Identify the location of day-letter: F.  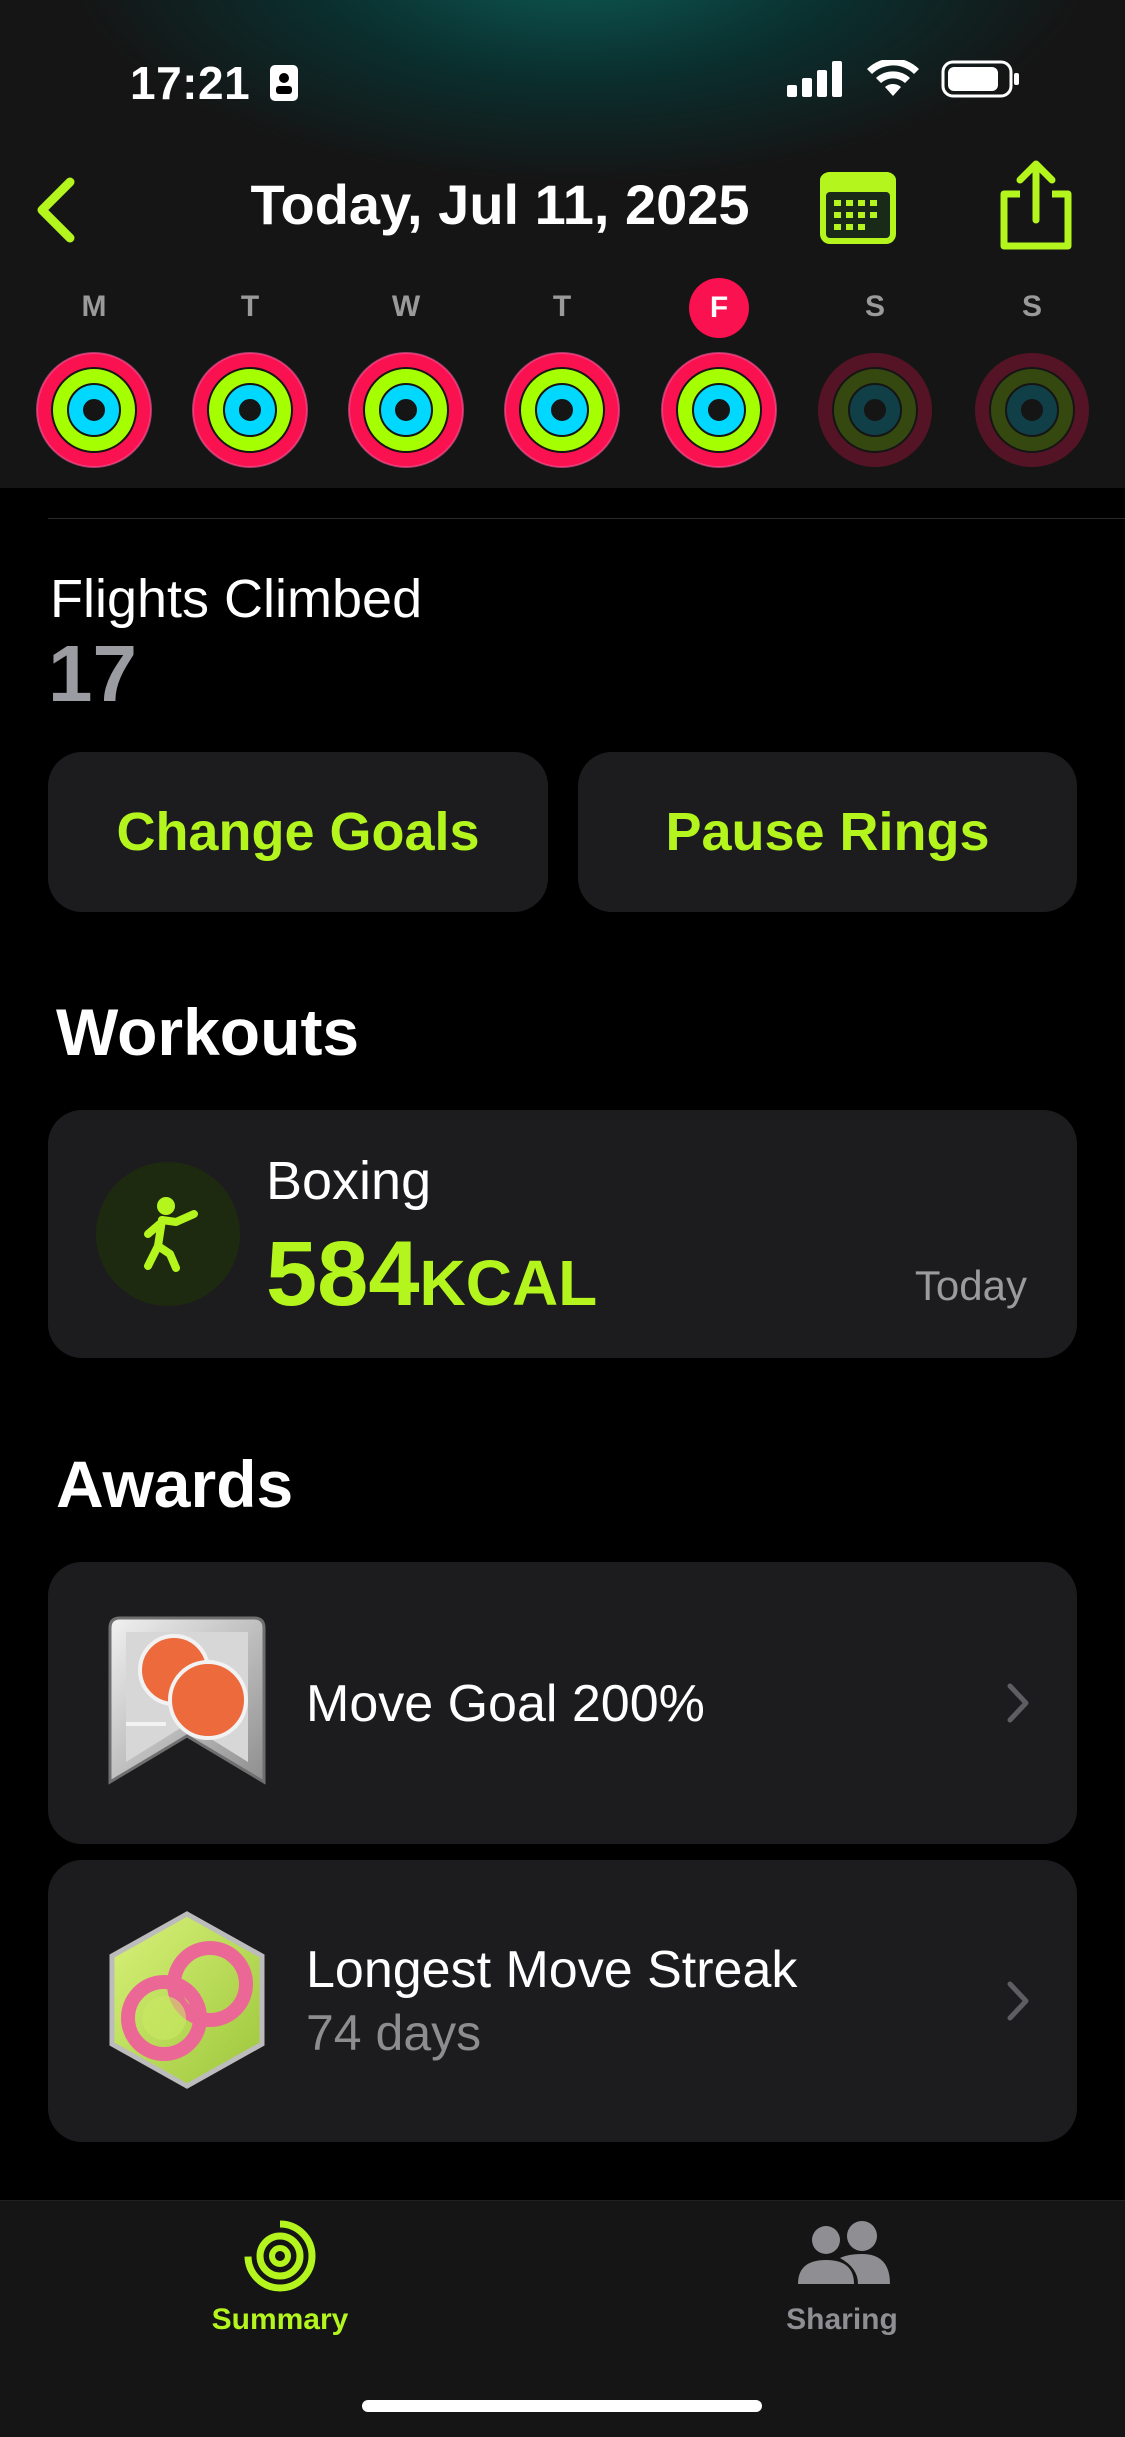
(719, 308).